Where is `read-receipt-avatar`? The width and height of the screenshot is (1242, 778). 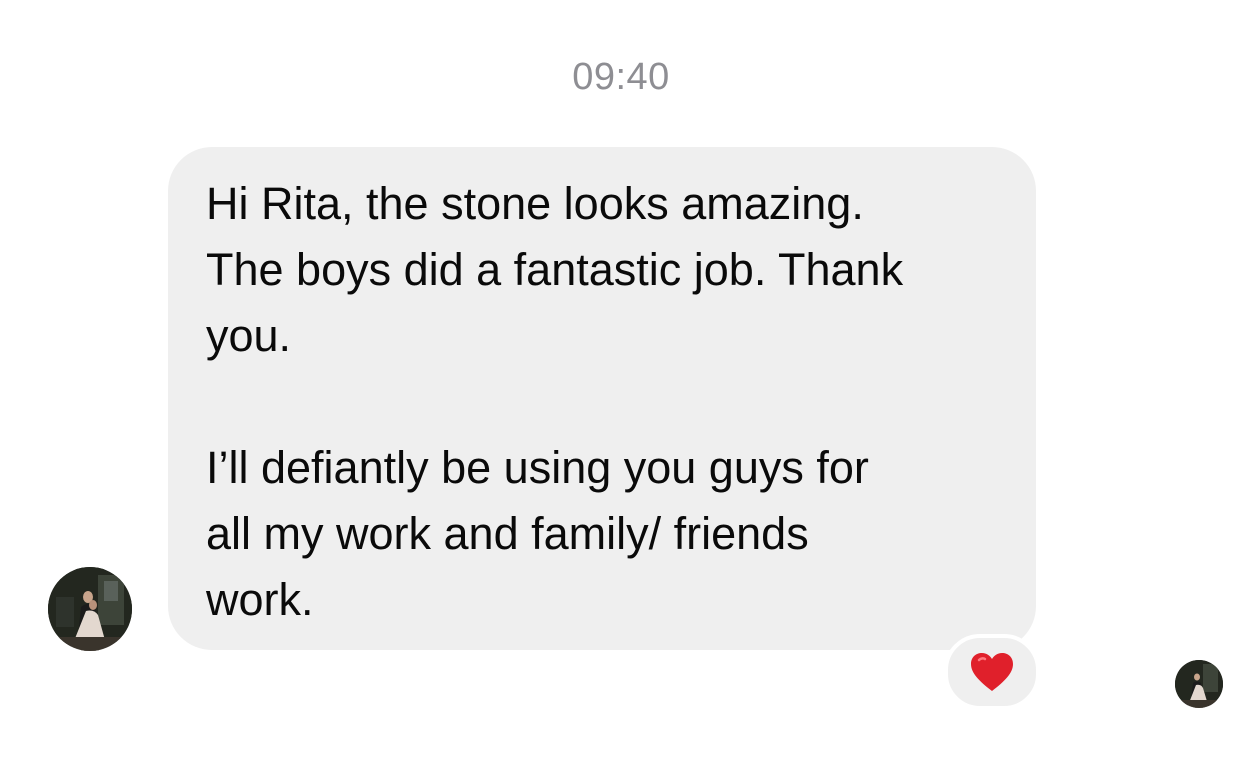 read-receipt-avatar is located at coordinates (1199, 684).